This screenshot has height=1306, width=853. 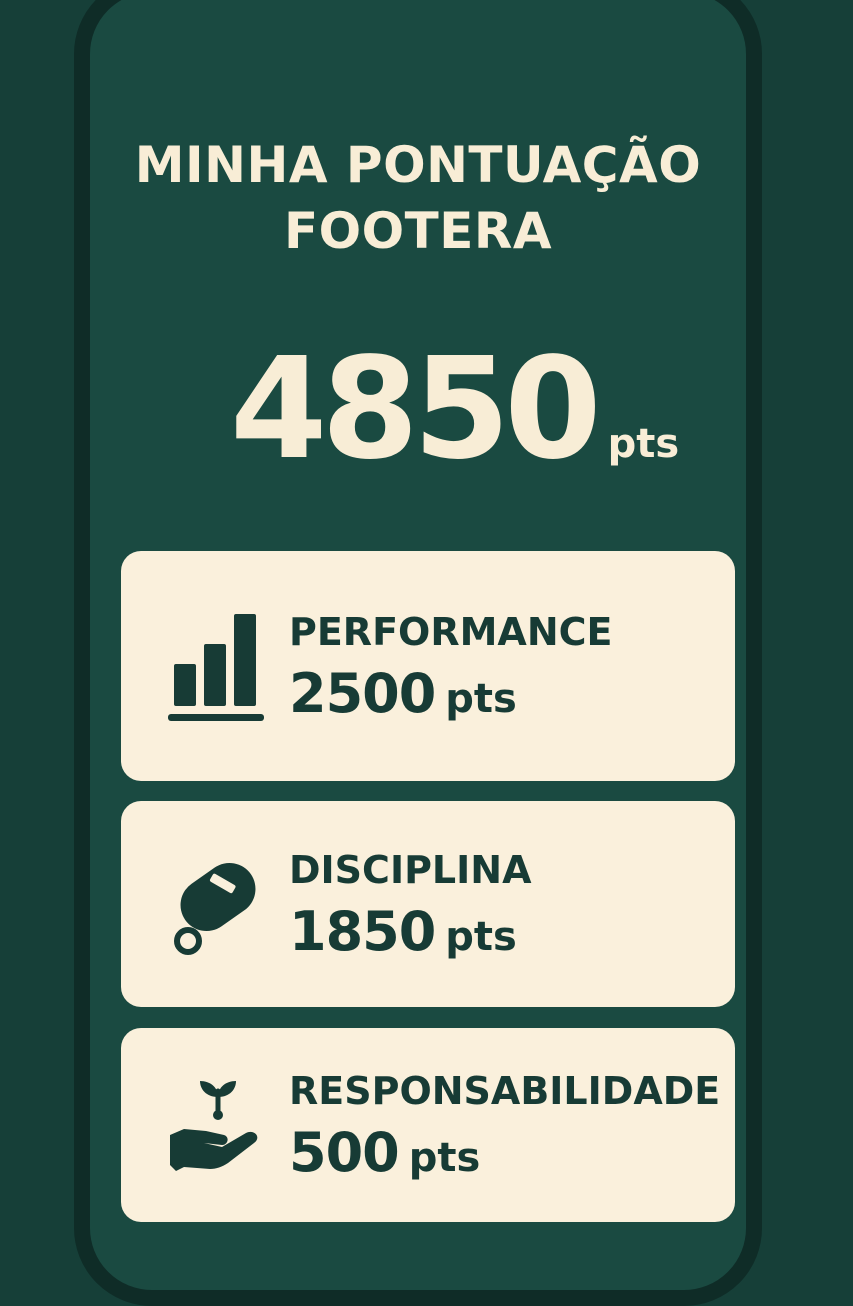 I want to click on category-points: 1850 pts, so click(x=410, y=931).